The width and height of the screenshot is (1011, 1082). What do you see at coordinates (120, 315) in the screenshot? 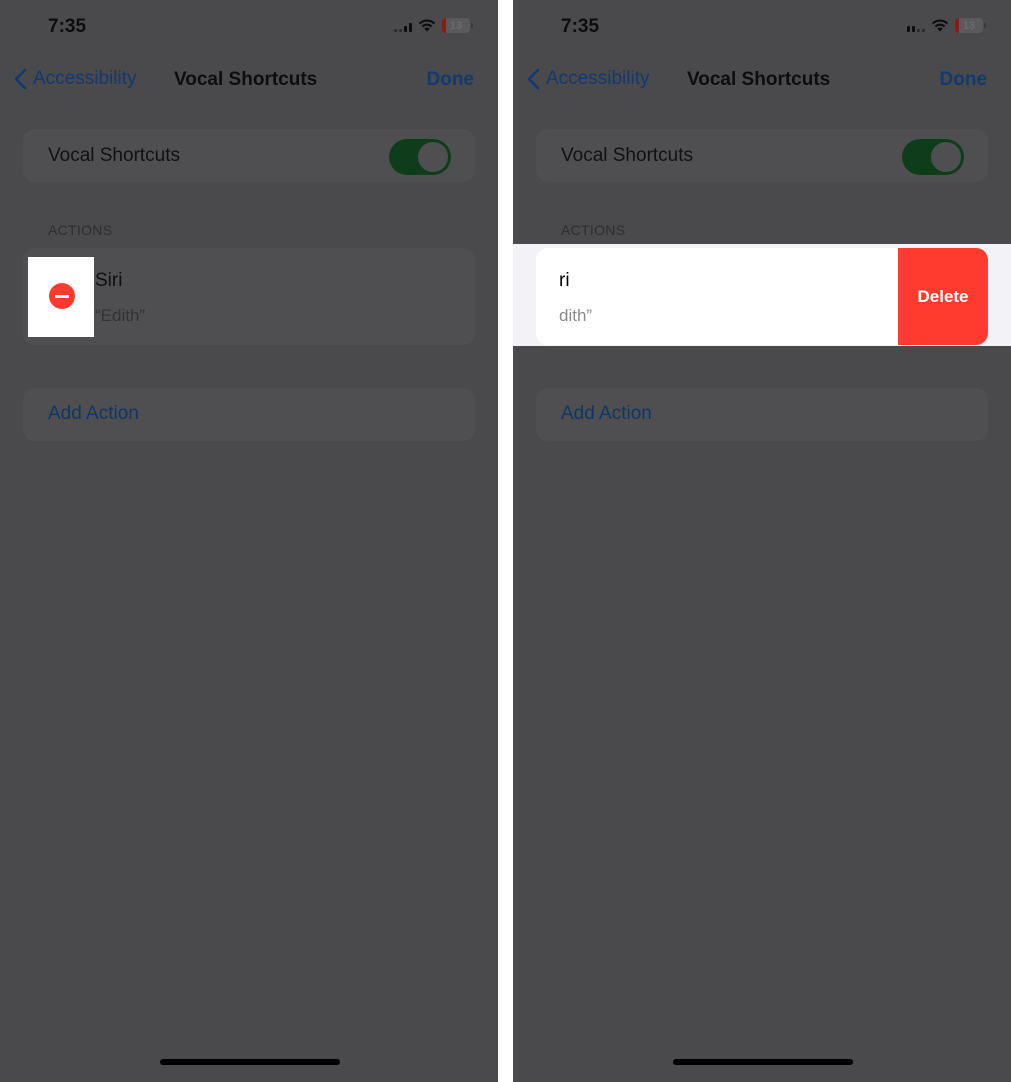
I see `action-phrase: “Edith”` at bounding box center [120, 315].